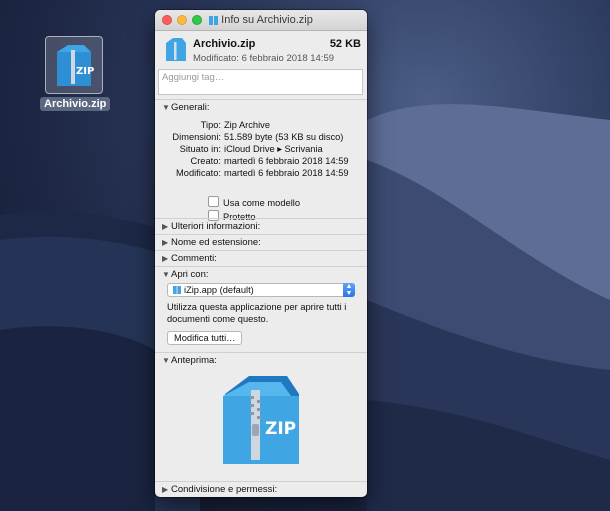 This screenshot has height=511, width=610. Describe the element at coordinates (261, 489) in the screenshot. I see `sharing-section: ▶ Condivisione e permessi:` at that location.